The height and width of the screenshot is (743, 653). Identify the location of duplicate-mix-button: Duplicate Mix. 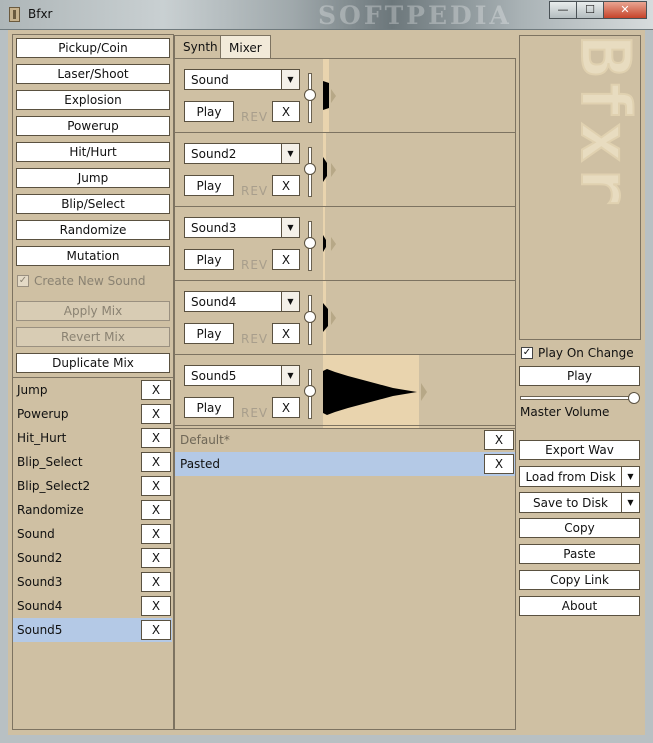
(93, 363).